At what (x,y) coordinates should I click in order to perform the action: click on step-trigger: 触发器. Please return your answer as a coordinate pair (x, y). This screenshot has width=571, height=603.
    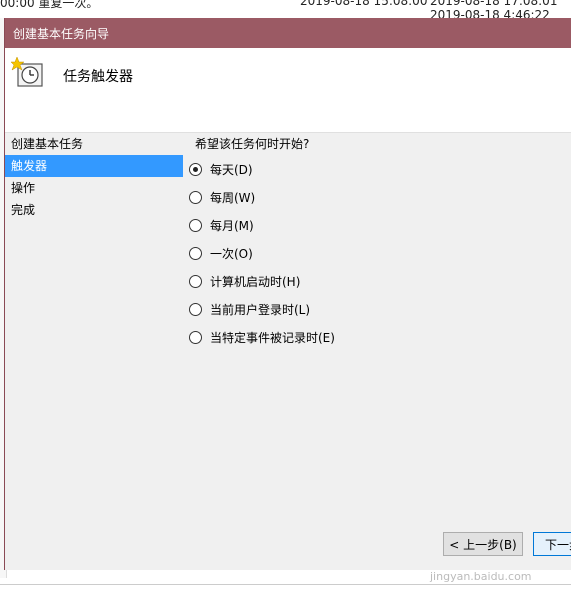
    Looking at the image, I should click on (94, 166).